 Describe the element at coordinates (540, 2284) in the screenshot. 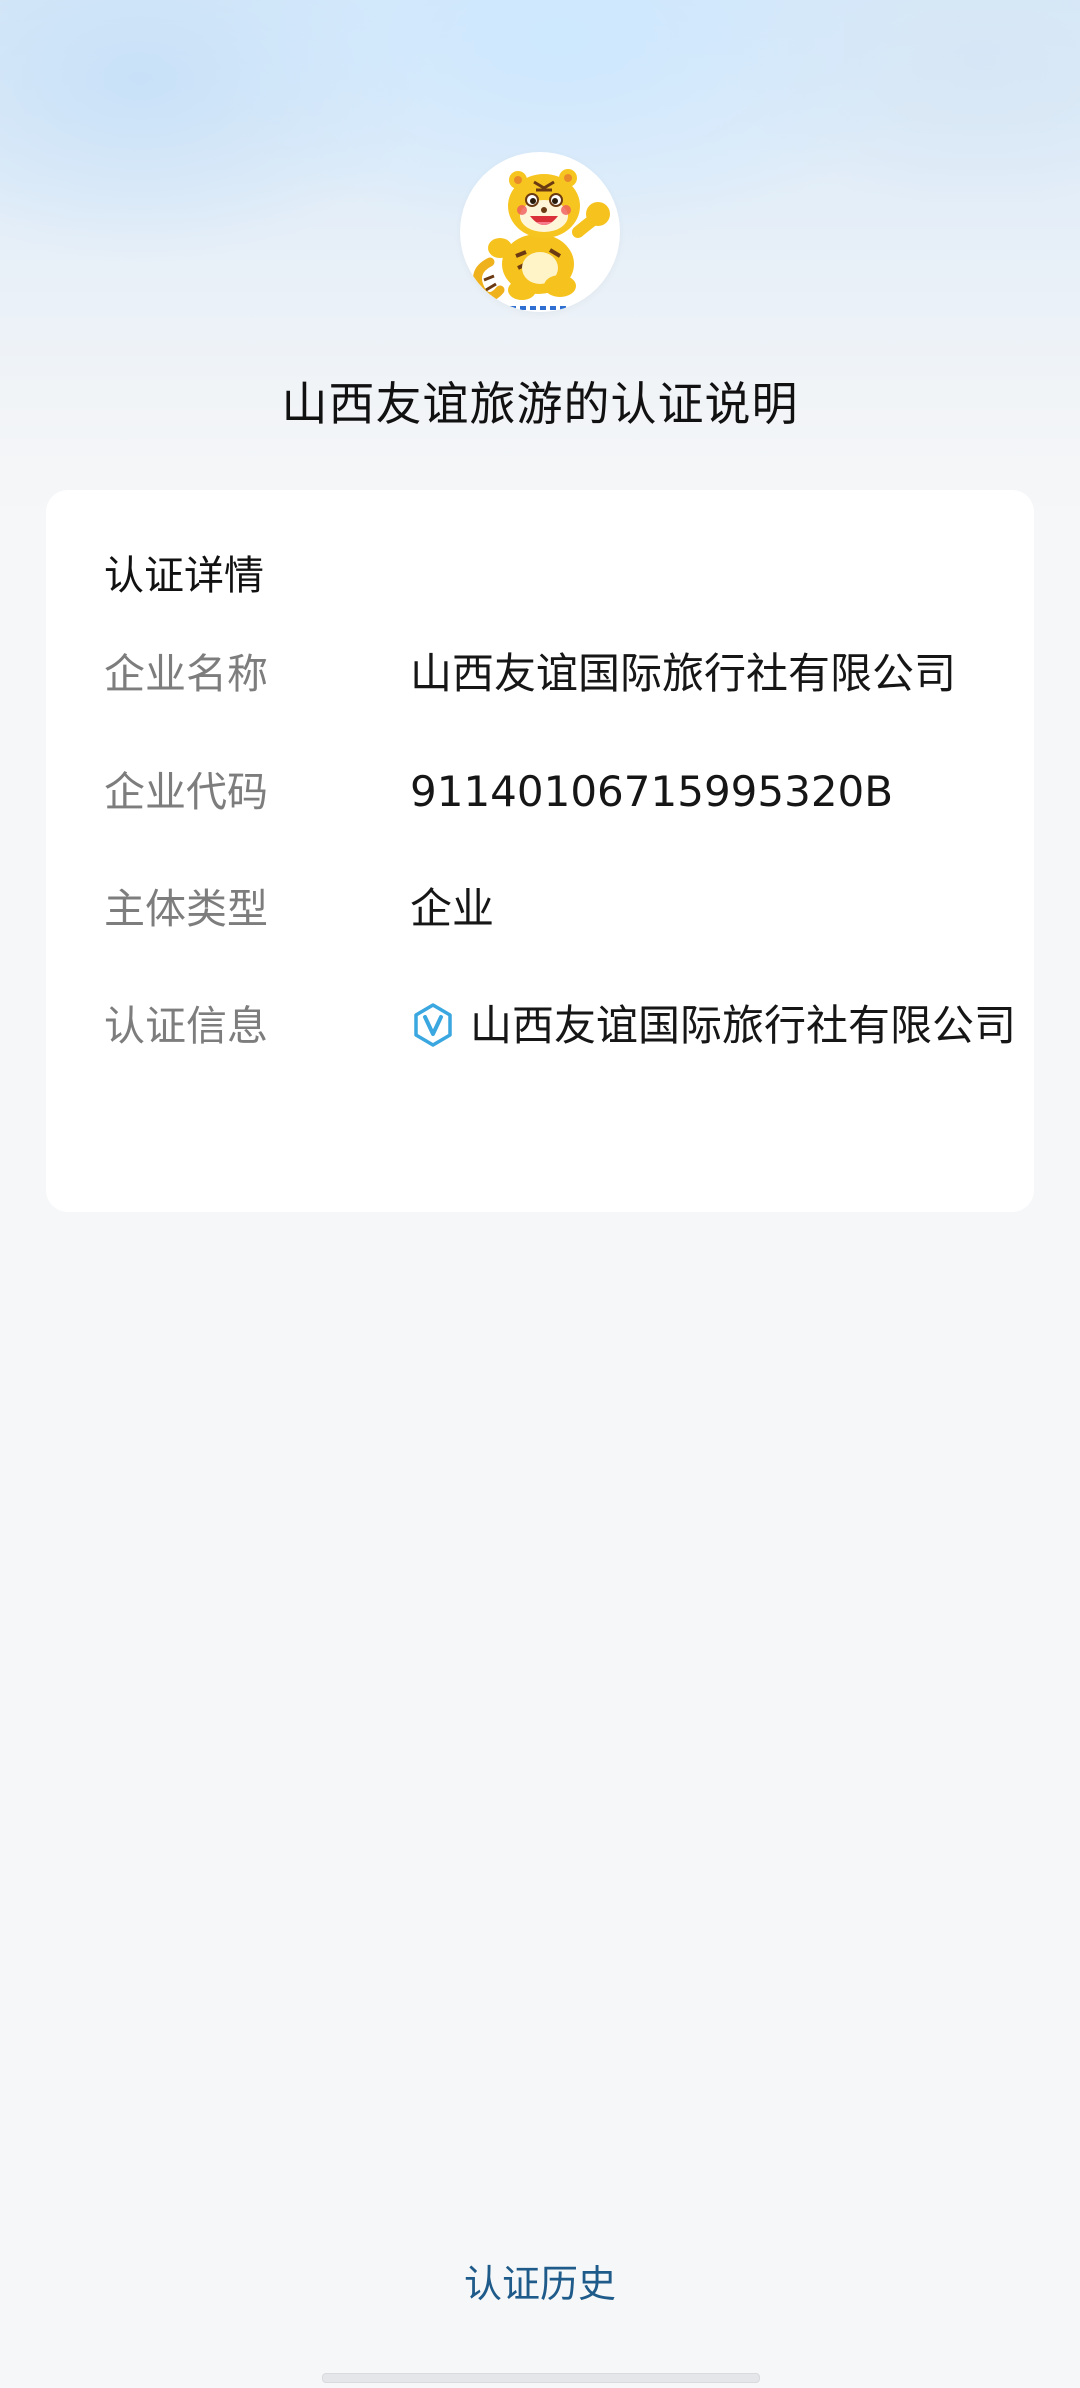

I see `certification-history-link: 认证历史` at that location.